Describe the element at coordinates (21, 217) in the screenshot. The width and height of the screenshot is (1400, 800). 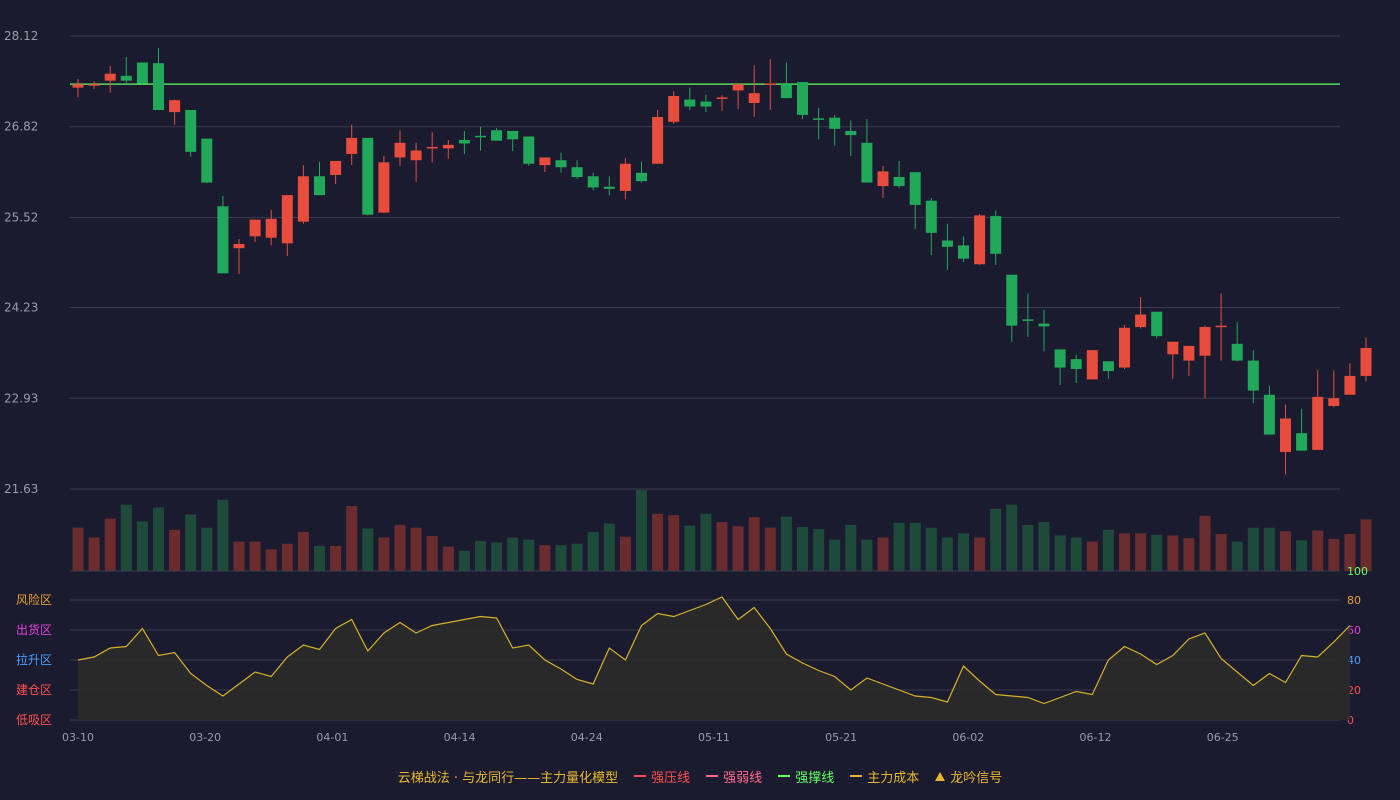
I see `y-tick-label: 25.52` at that location.